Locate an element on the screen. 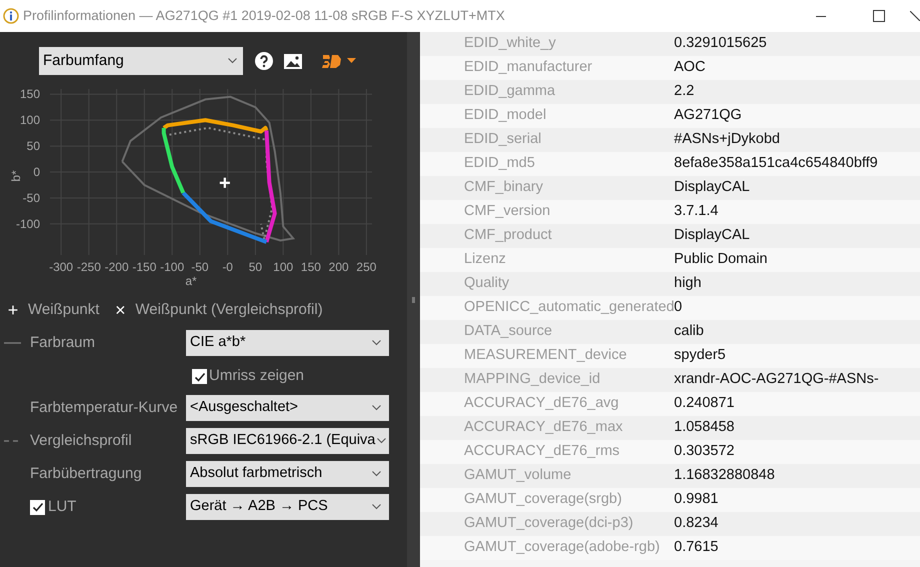 This screenshot has width=920, height=567. property-name: ACCURACY_dE76_rms is located at coordinates (542, 452).